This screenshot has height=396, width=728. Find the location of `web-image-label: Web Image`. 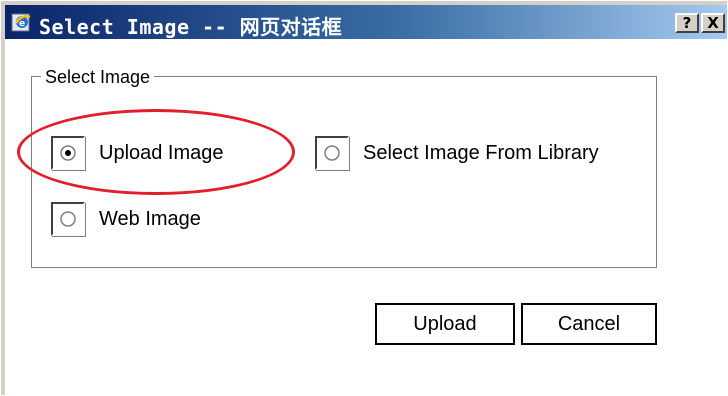

web-image-label: Web Image is located at coordinates (150, 218).